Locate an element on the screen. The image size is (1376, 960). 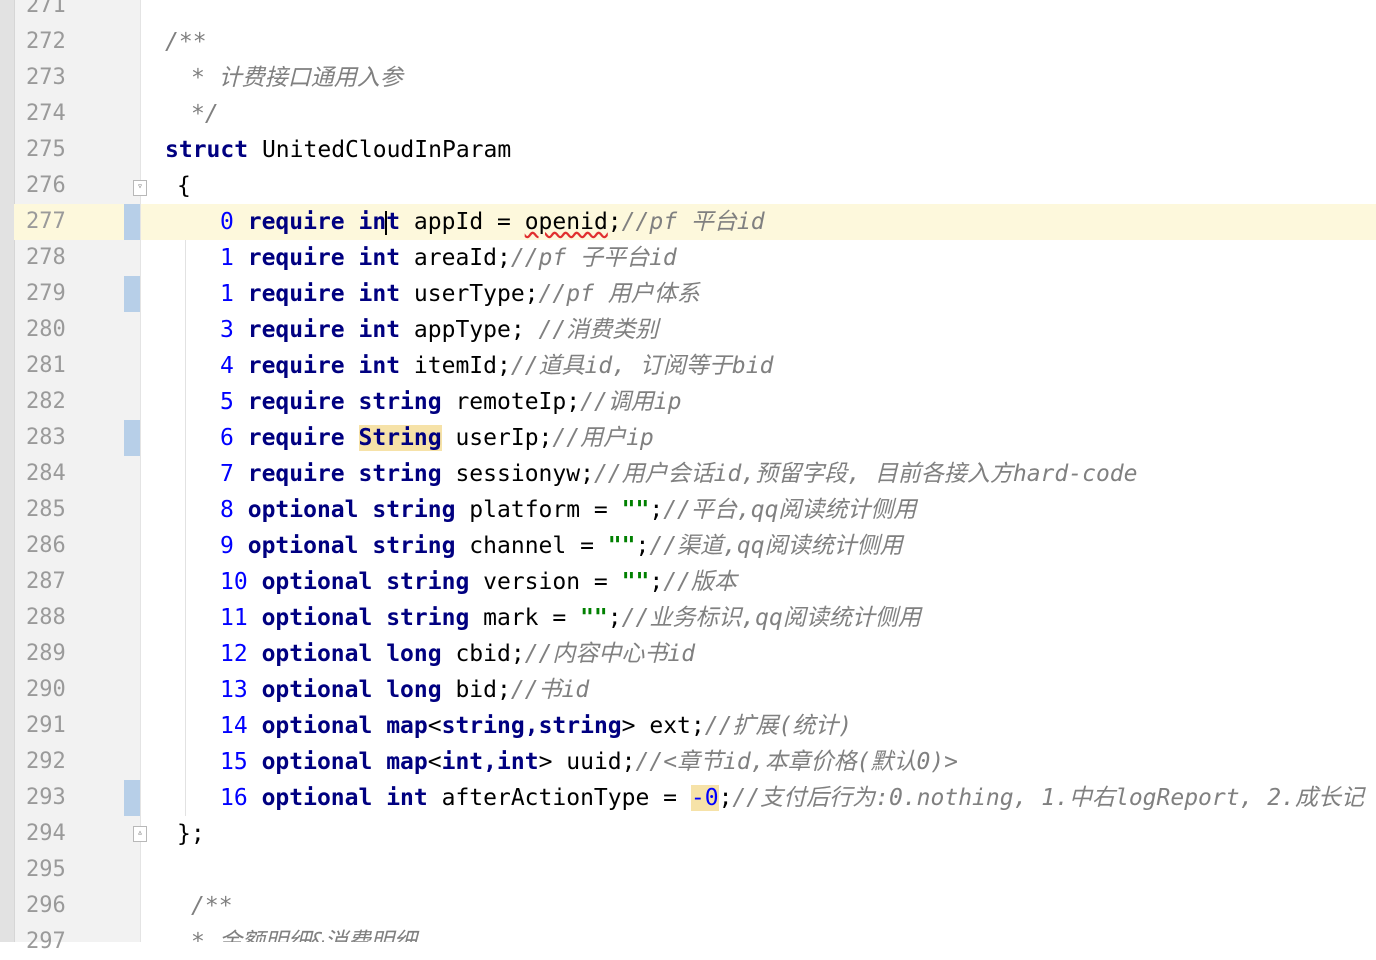
field-default-number: -0 is located at coordinates (704, 798).